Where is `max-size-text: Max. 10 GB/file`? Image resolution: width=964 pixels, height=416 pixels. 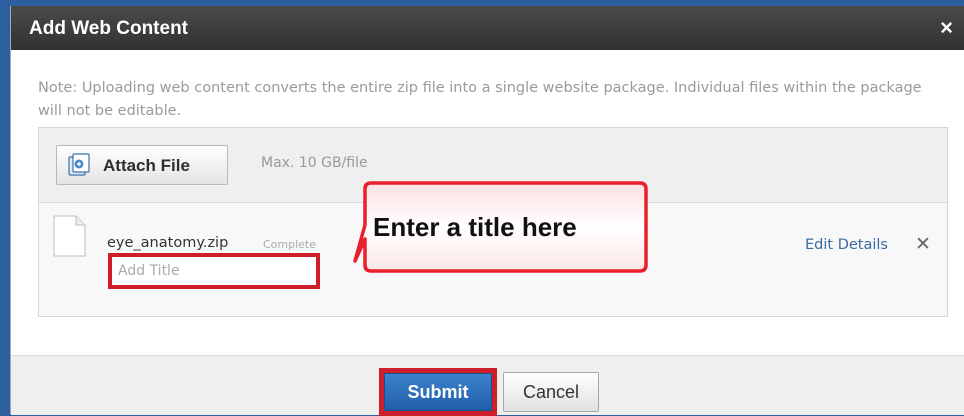 max-size-text: Max. 10 GB/file is located at coordinates (314, 163).